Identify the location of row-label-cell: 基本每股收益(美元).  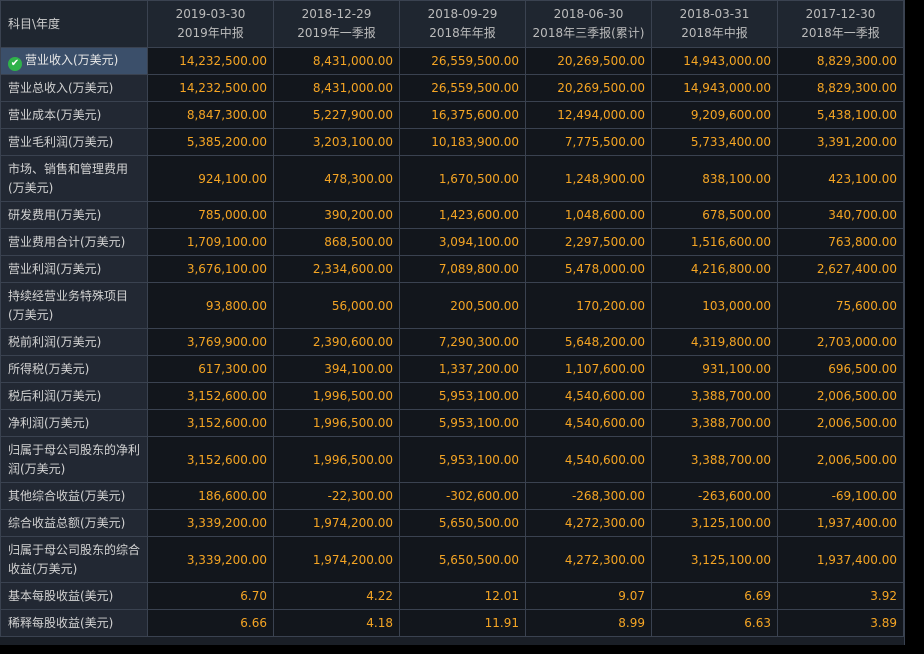
(74, 596).